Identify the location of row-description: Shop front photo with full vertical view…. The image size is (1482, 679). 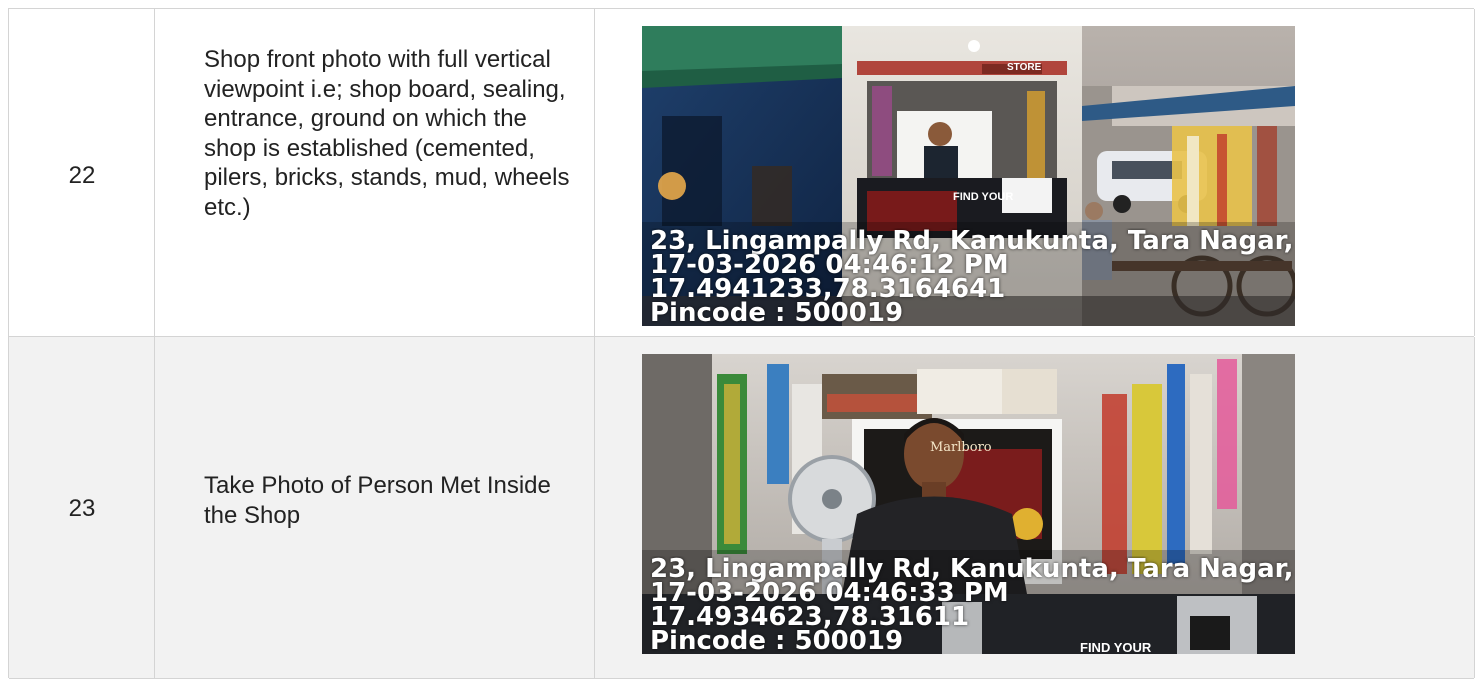
(387, 133).